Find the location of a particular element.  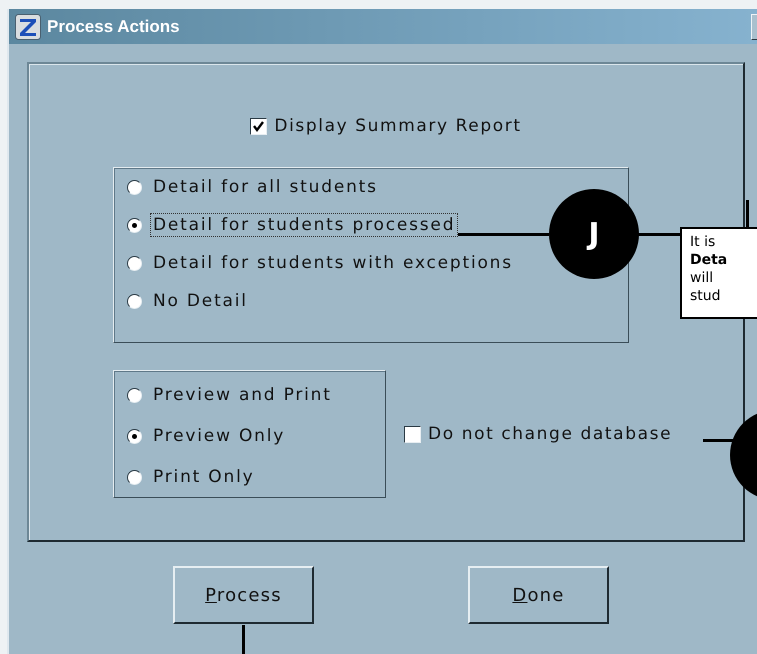

detail-radio-option: No Detail is located at coordinates (189, 301).